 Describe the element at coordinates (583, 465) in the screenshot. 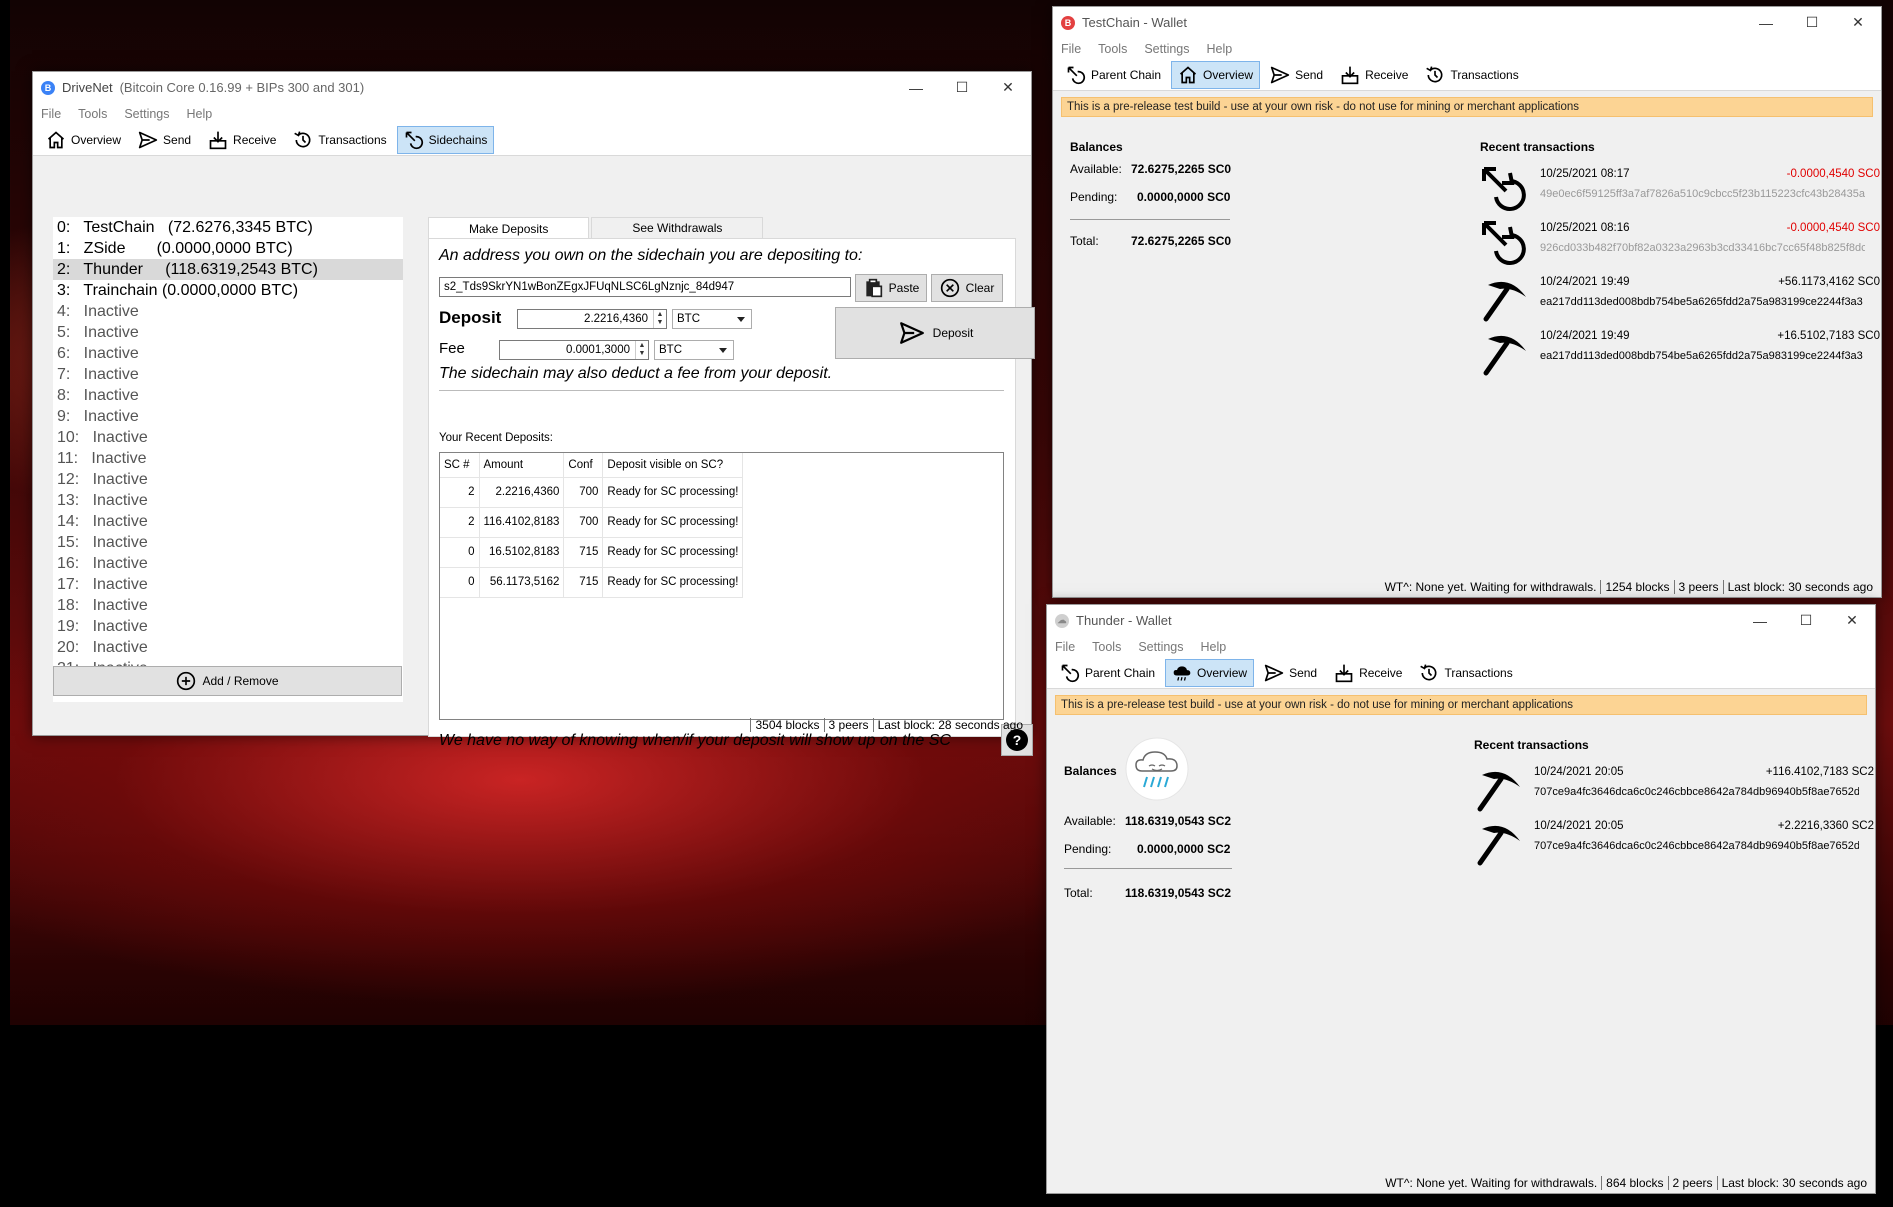

I see `column-conf: Conf` at that location.